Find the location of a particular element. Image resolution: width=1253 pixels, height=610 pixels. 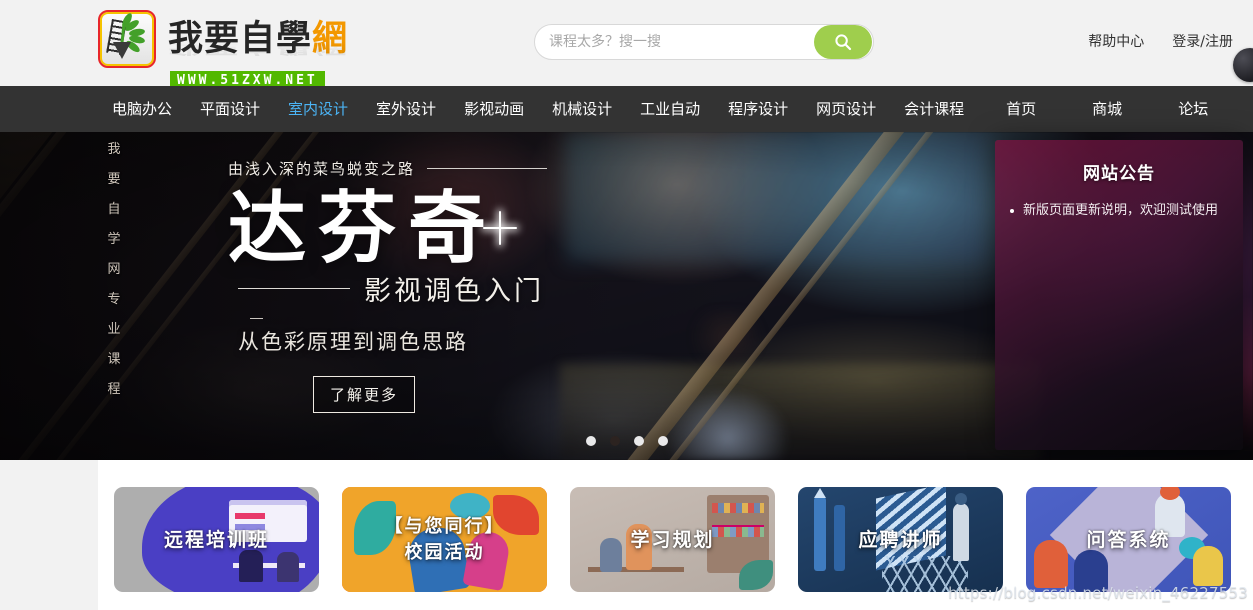

nav-item-shop: 商城 is located at coordinates (1107, 109).